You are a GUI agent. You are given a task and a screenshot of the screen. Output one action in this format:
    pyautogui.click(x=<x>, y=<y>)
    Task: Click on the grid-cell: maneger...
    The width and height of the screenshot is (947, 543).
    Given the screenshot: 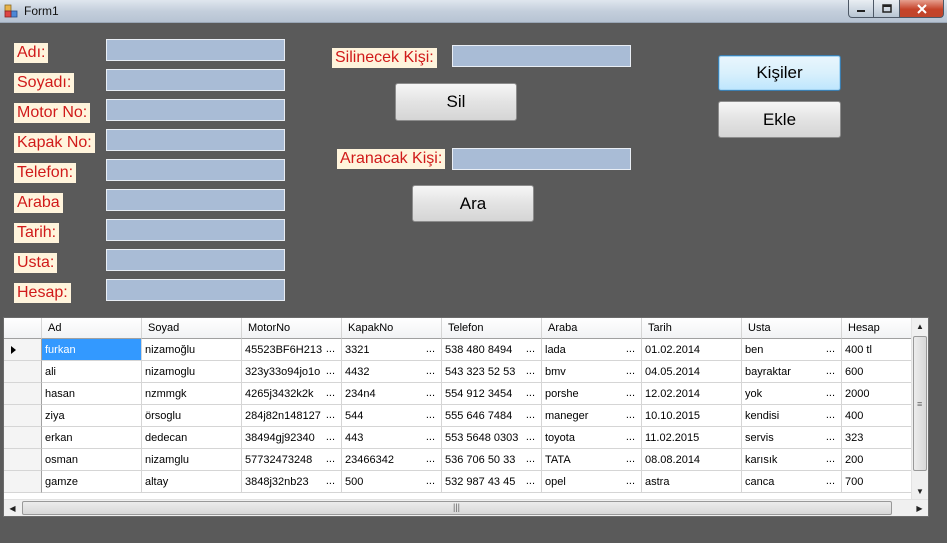 What is the action you would take?
    pyautogui.click(x=592, y=416)
    